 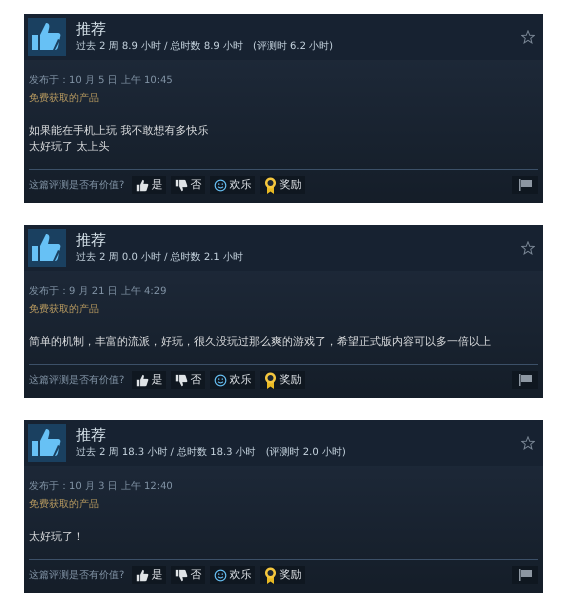 What do you see at coordinates (260, 342) in the screenshot?
I see `review-text: 简单的机制，丰富的流派，好玩，很久没玩过那么爽的游戏了，希望正式版内容可以多一倍以上` at bounding box center [260, 342].